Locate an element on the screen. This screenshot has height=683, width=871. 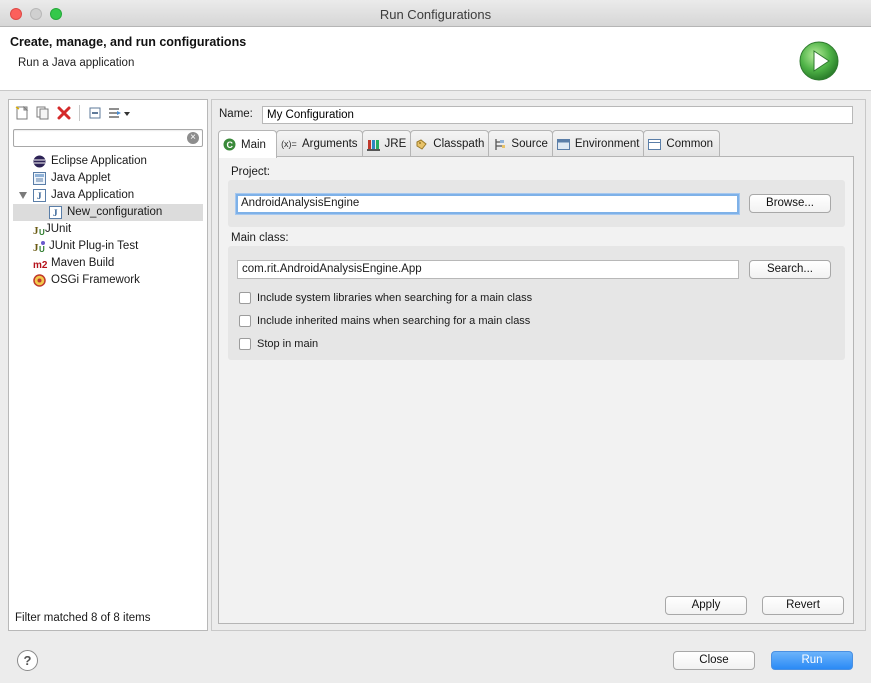
junit-plugin-icon: JU is located at coordinates (39, 247).